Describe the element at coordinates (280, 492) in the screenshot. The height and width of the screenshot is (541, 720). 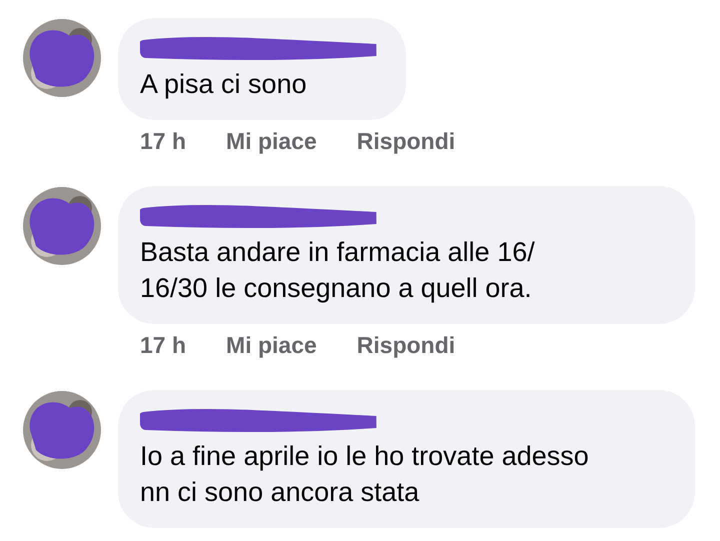
I see `comment-text: nn ci sono ancora stata` at that location.